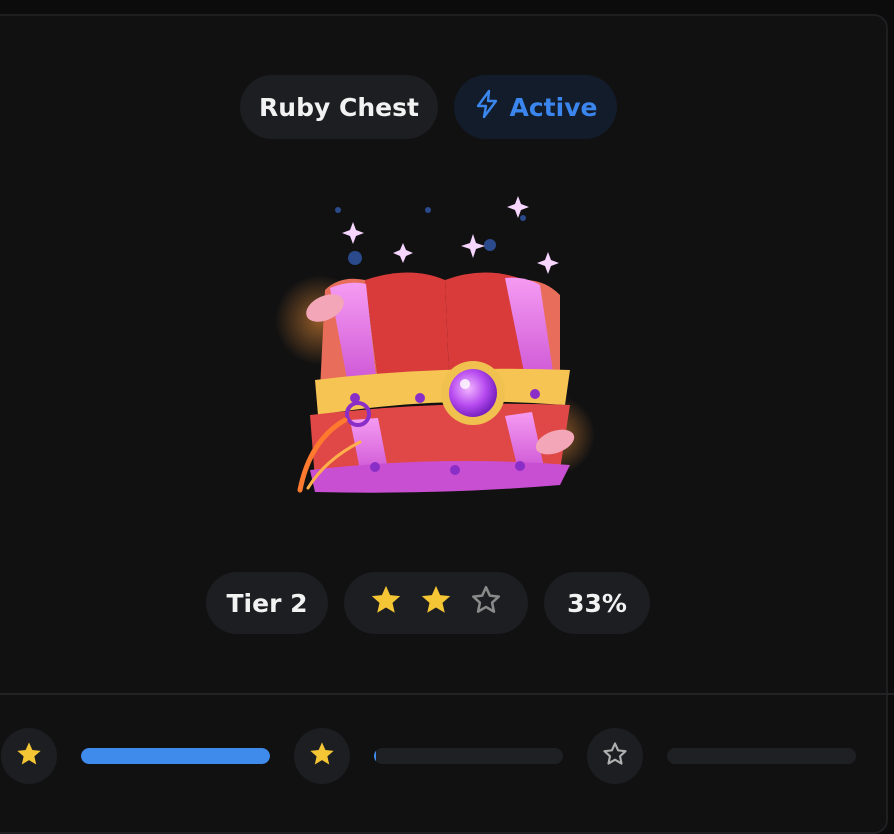  I want to click on star-rating, so click(436, 603).